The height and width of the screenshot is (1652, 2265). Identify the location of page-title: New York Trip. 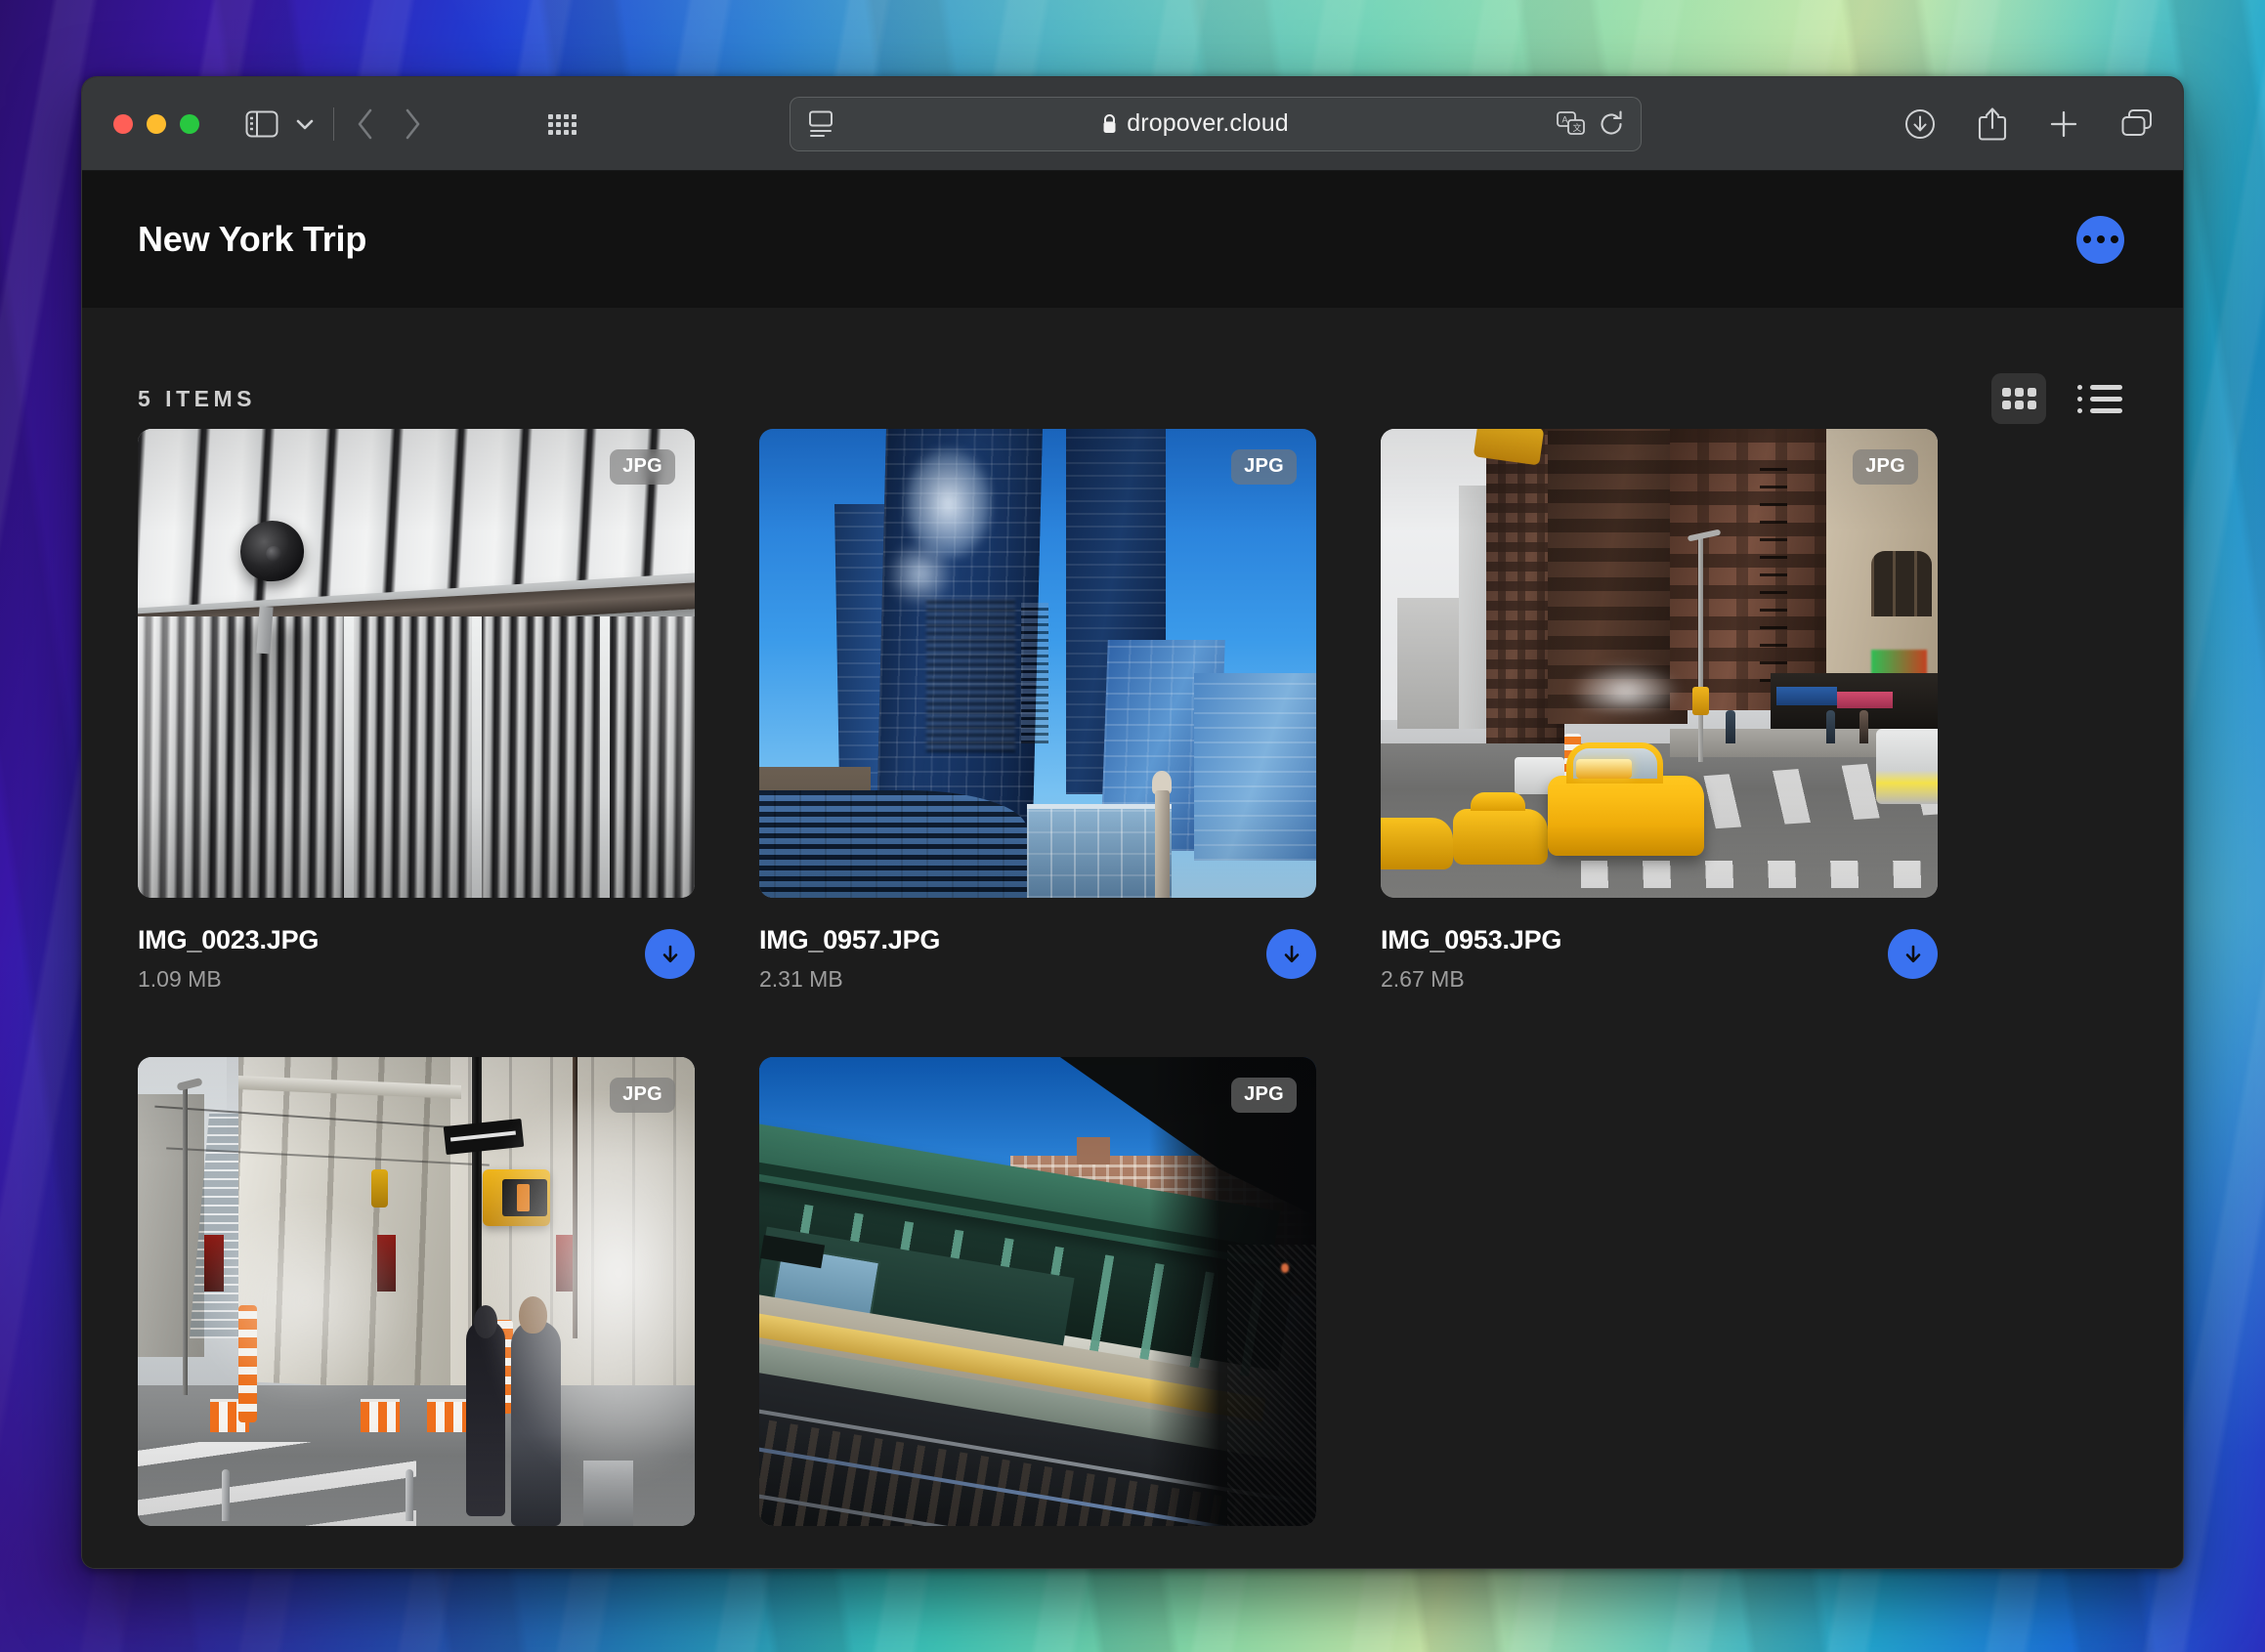
(252, 239).